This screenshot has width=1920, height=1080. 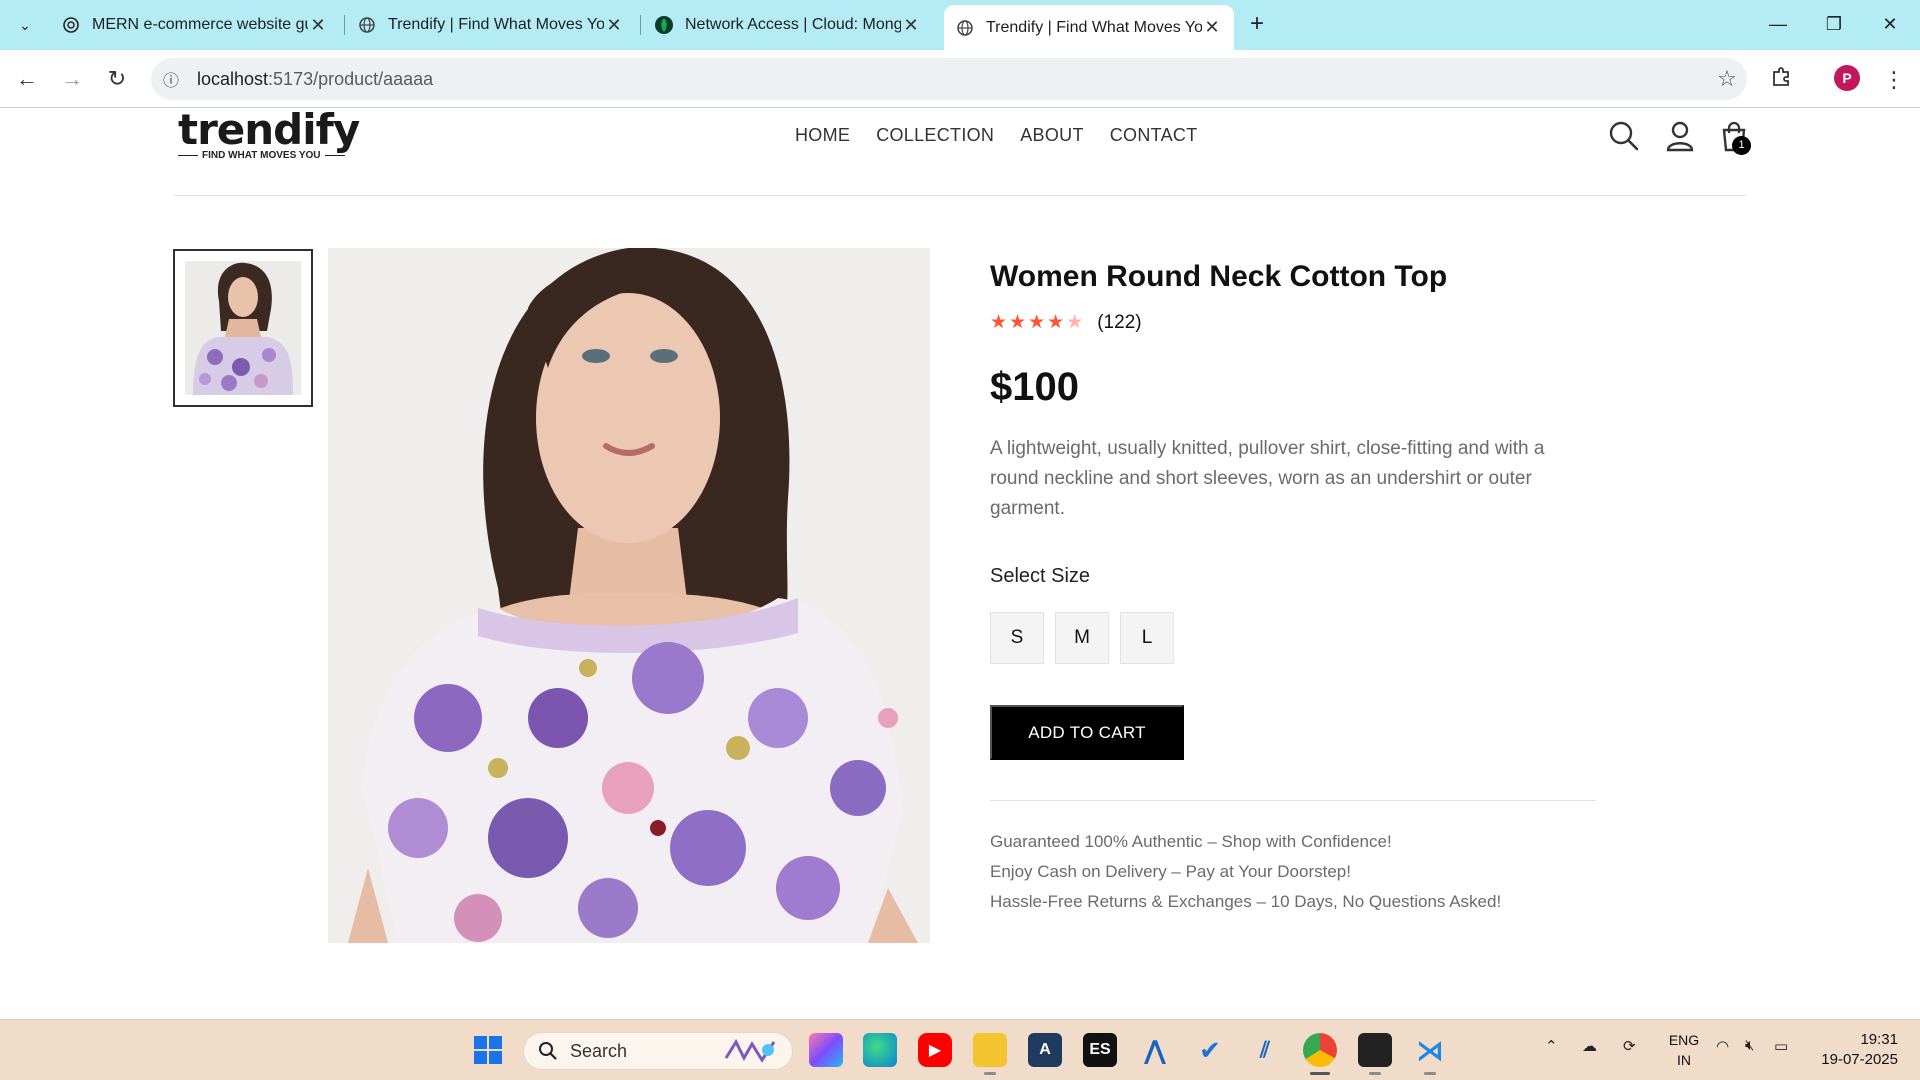 I want to click on size-option-m: M, so click(x=1082, y=638).